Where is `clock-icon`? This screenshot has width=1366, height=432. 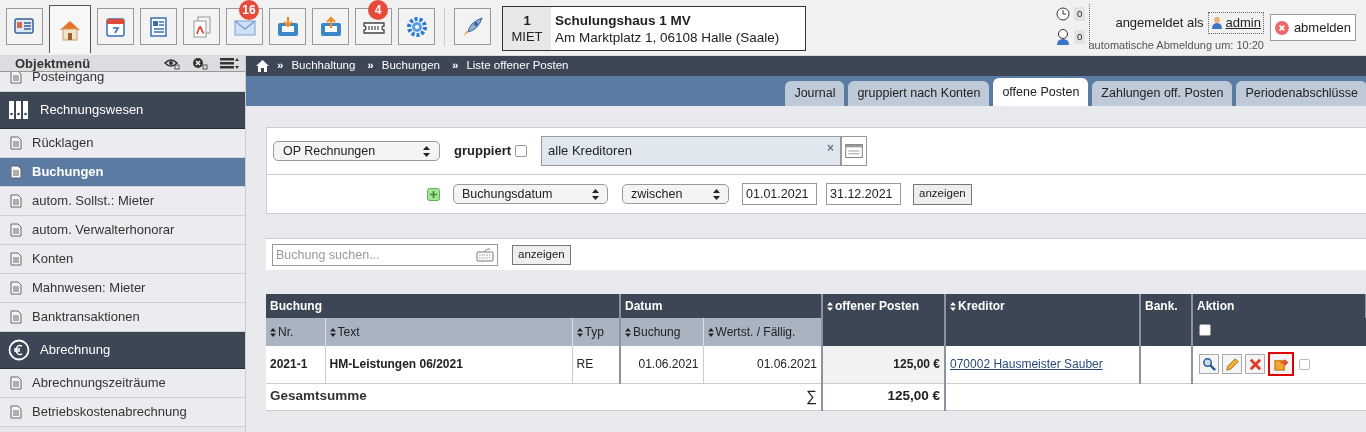
clock-icon is located at coordinates (1063, 14).